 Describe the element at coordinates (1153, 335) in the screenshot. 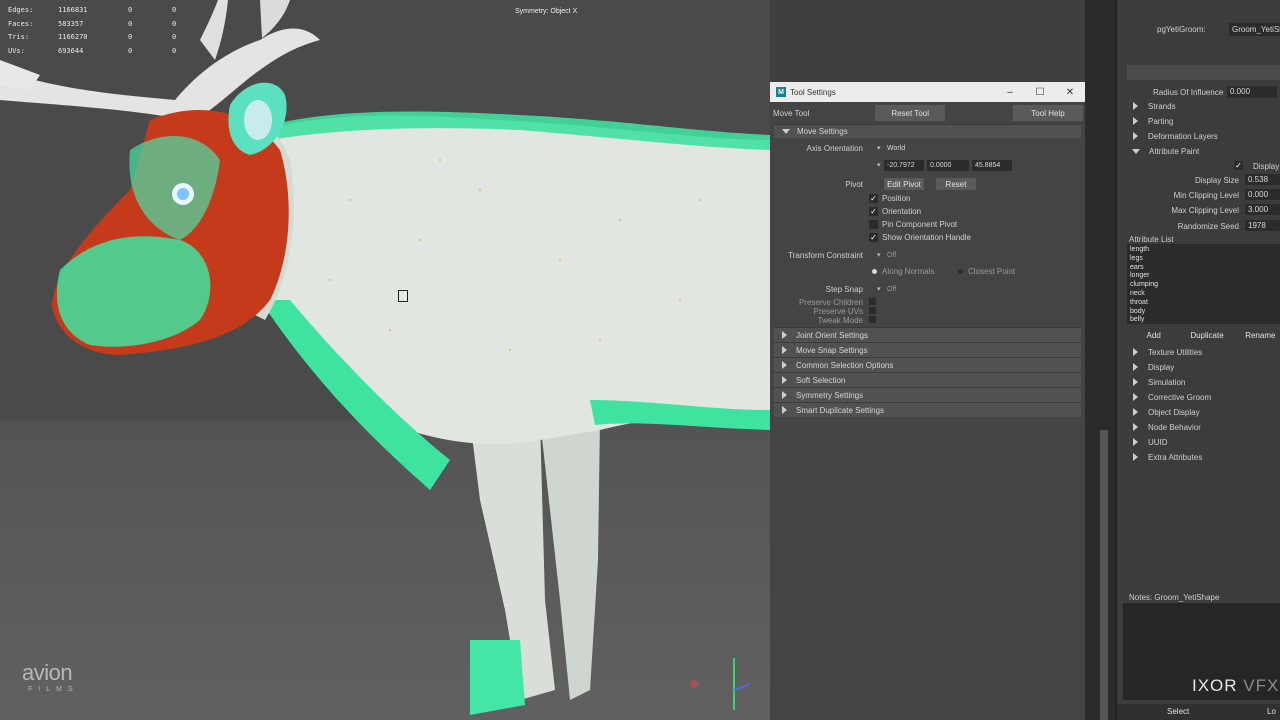

I see `add-button: Add` at that location.